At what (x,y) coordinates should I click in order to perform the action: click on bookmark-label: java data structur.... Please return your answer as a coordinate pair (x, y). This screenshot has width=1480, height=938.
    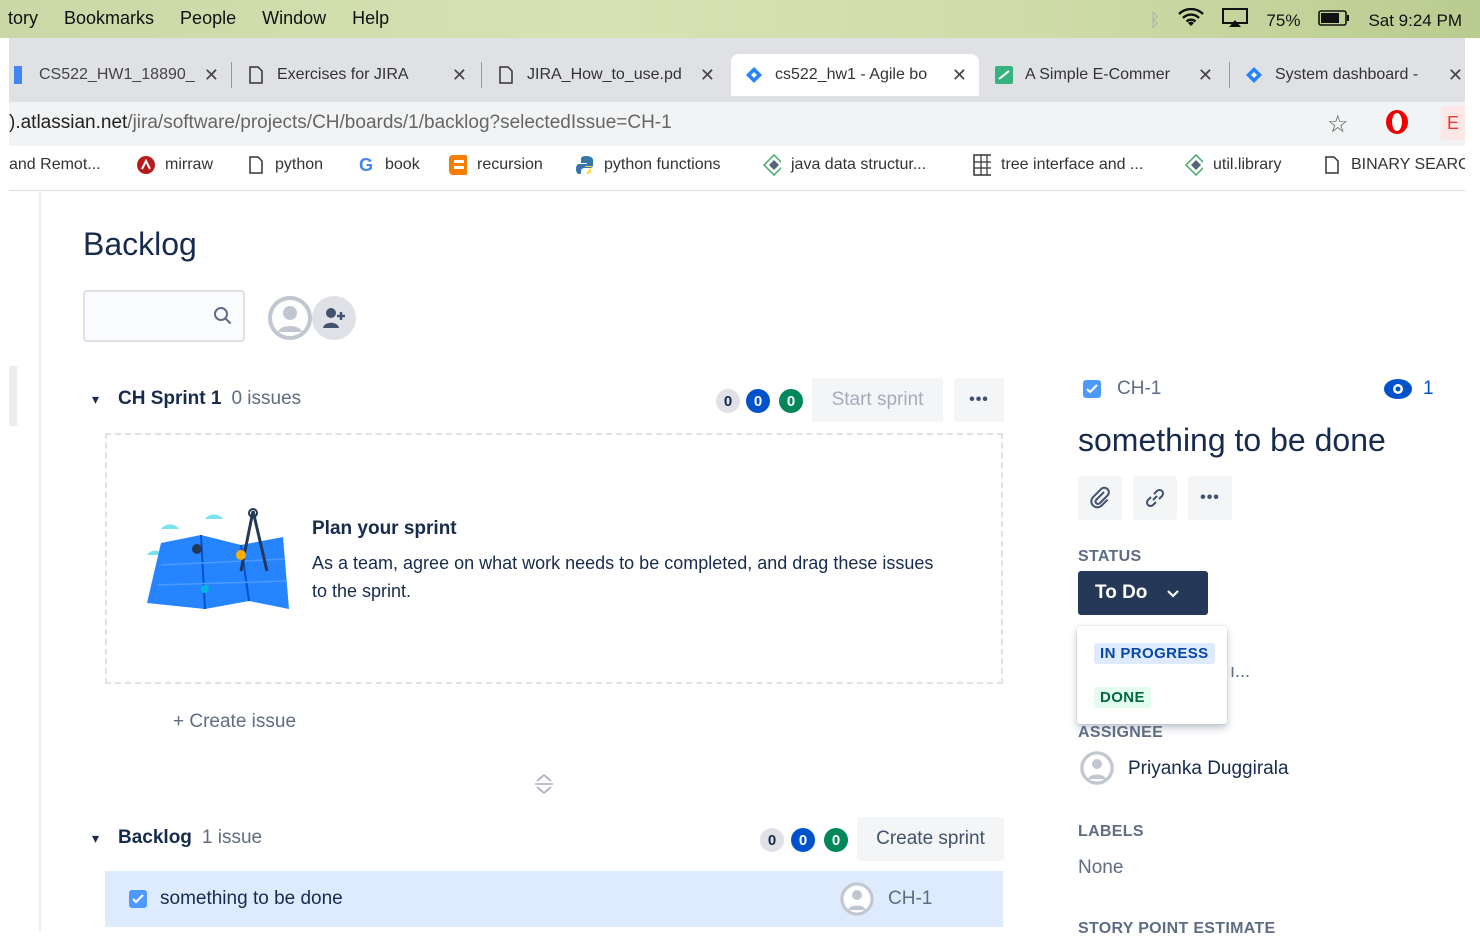
    Looking at the image, I should click on (859, 164).